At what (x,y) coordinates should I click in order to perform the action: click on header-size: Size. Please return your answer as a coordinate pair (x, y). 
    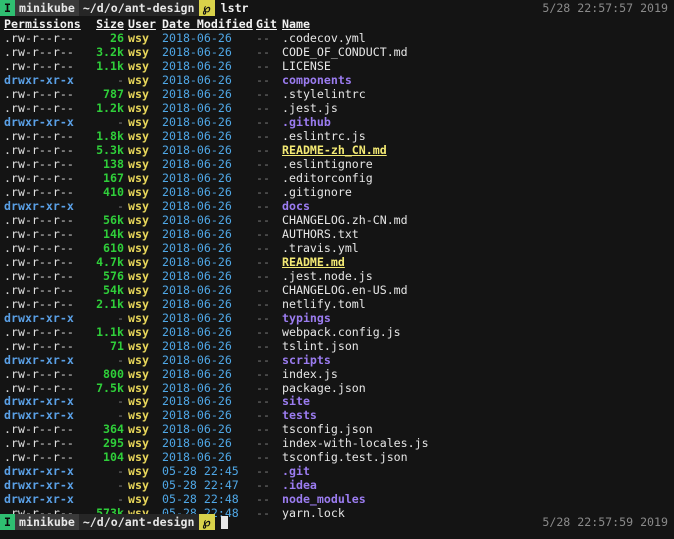
    Looking at the image, I should click on (110, 24).